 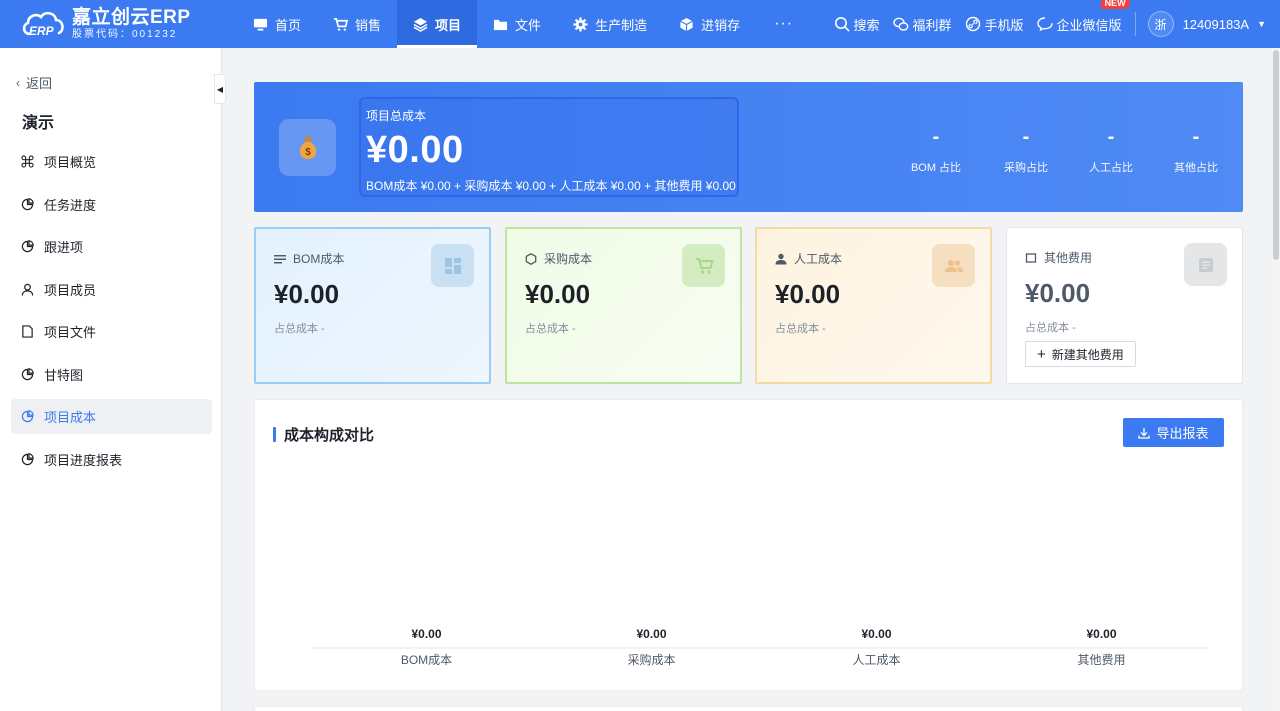 I want to click on search-button: 搜索, so click(x=857, y=24).